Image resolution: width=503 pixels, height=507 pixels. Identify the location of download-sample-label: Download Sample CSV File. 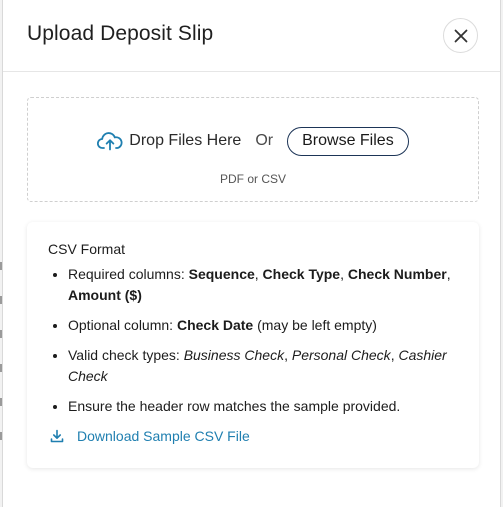
(163, 436).